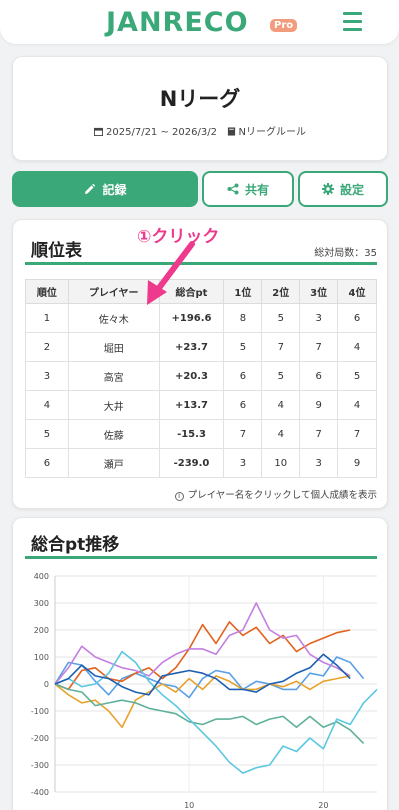  I want to click on total-pt-cell: +23.7, so click(191, 347).